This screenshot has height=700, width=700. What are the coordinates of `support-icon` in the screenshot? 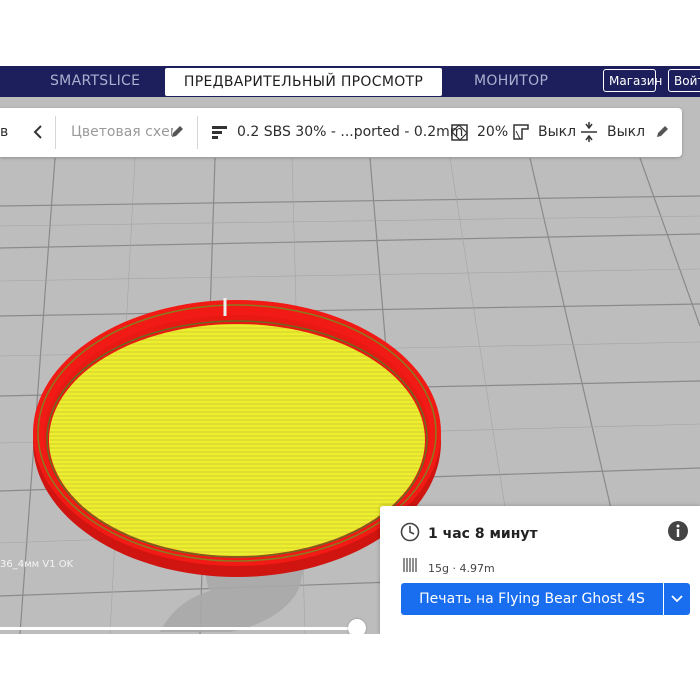 It's located at (521, 132).